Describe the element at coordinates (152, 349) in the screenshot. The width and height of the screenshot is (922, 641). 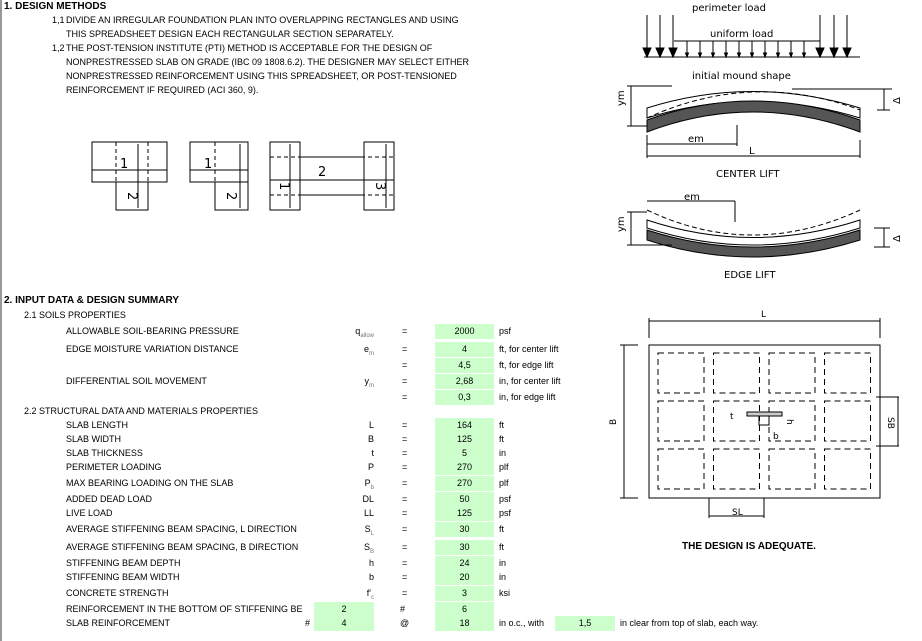
I see `param-label: EDGE MOISTURE VARIATION DISTANCE` at that location.